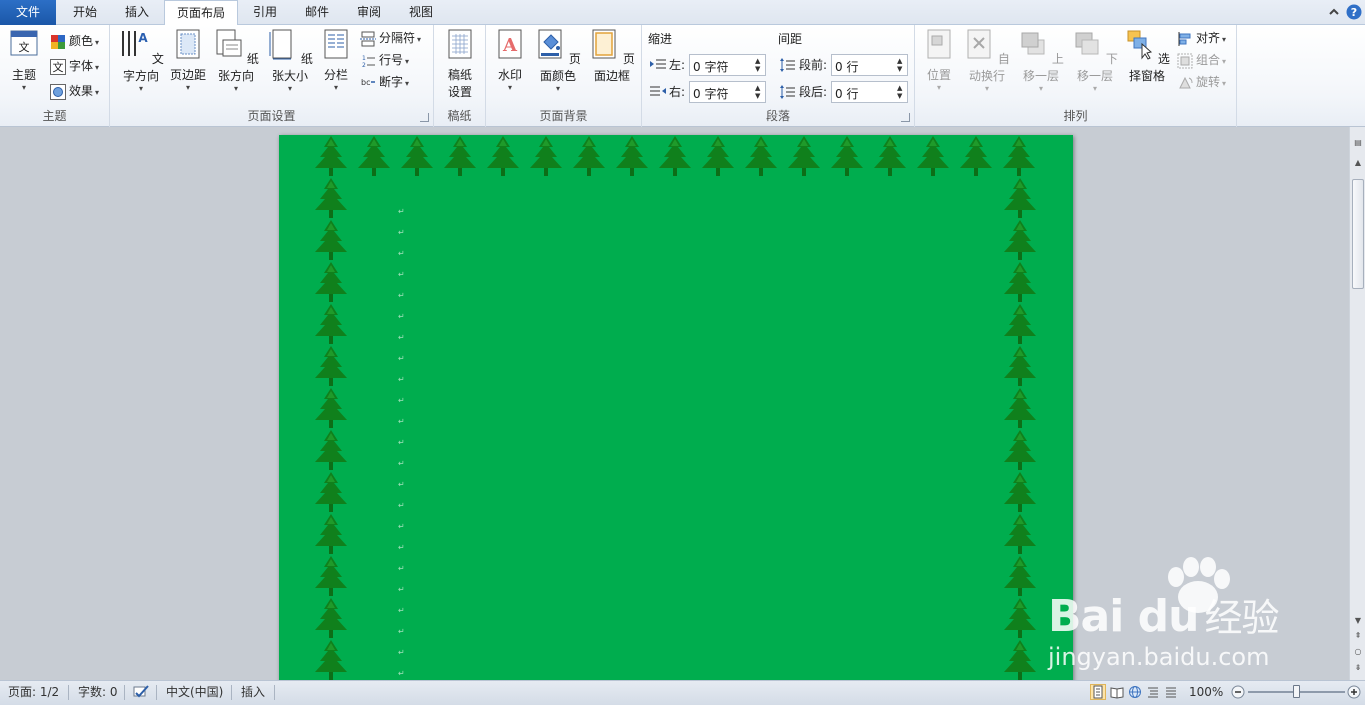 The height and width of the screenshot is (705, 1365). I want to click on manuscript-settings-button: 稿纸 设置, so click(460, 64).